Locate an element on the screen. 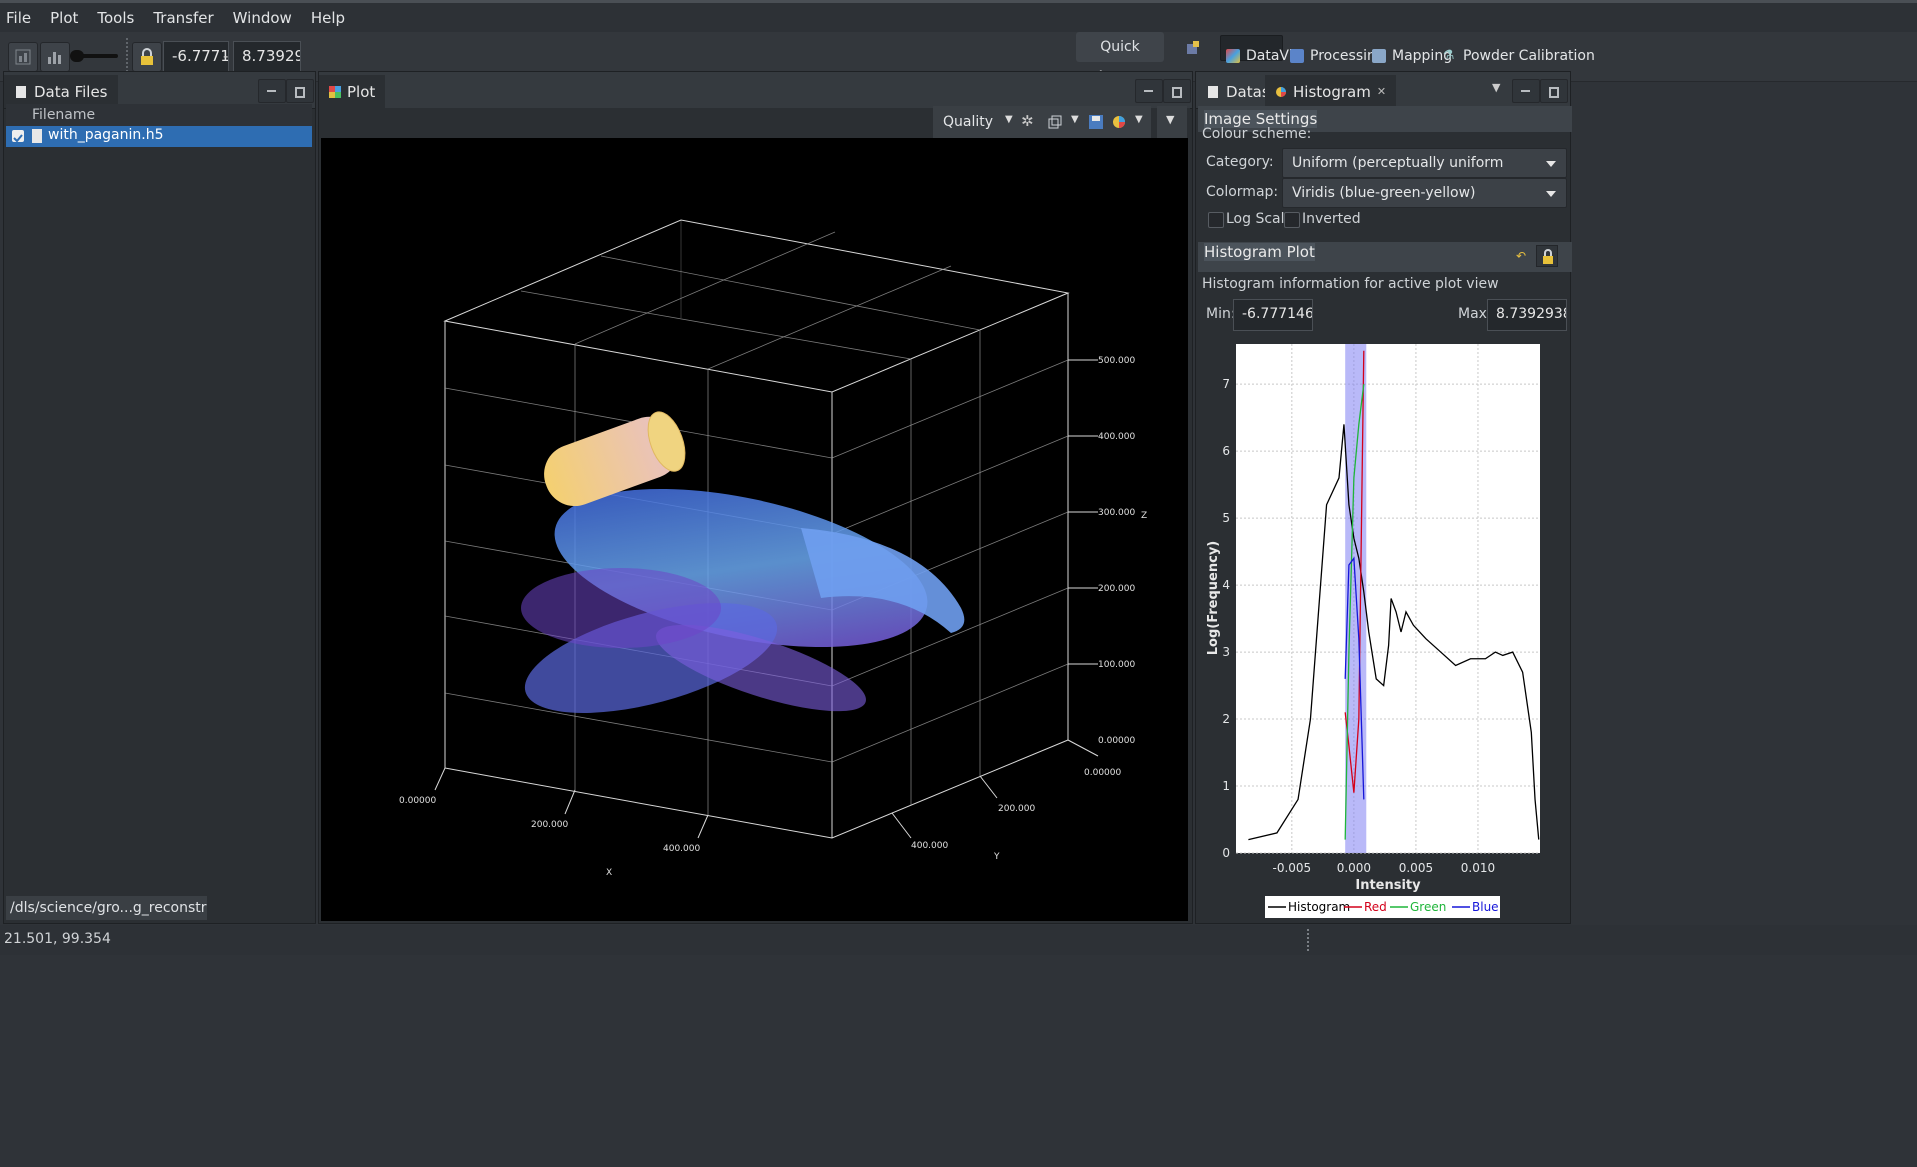  perspective-mapping: Mapping is located at coordinates (1412, 56).